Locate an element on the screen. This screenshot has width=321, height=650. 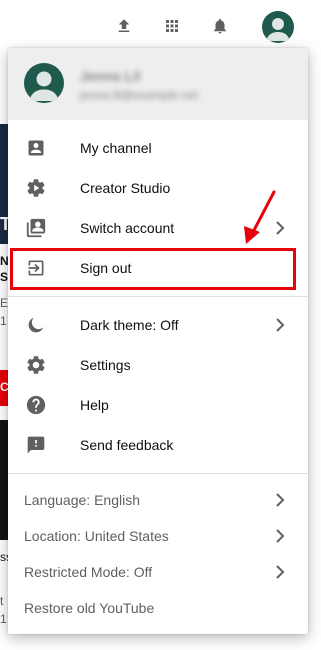
menu-item-label: Settings is located at coordinates (105, 365).